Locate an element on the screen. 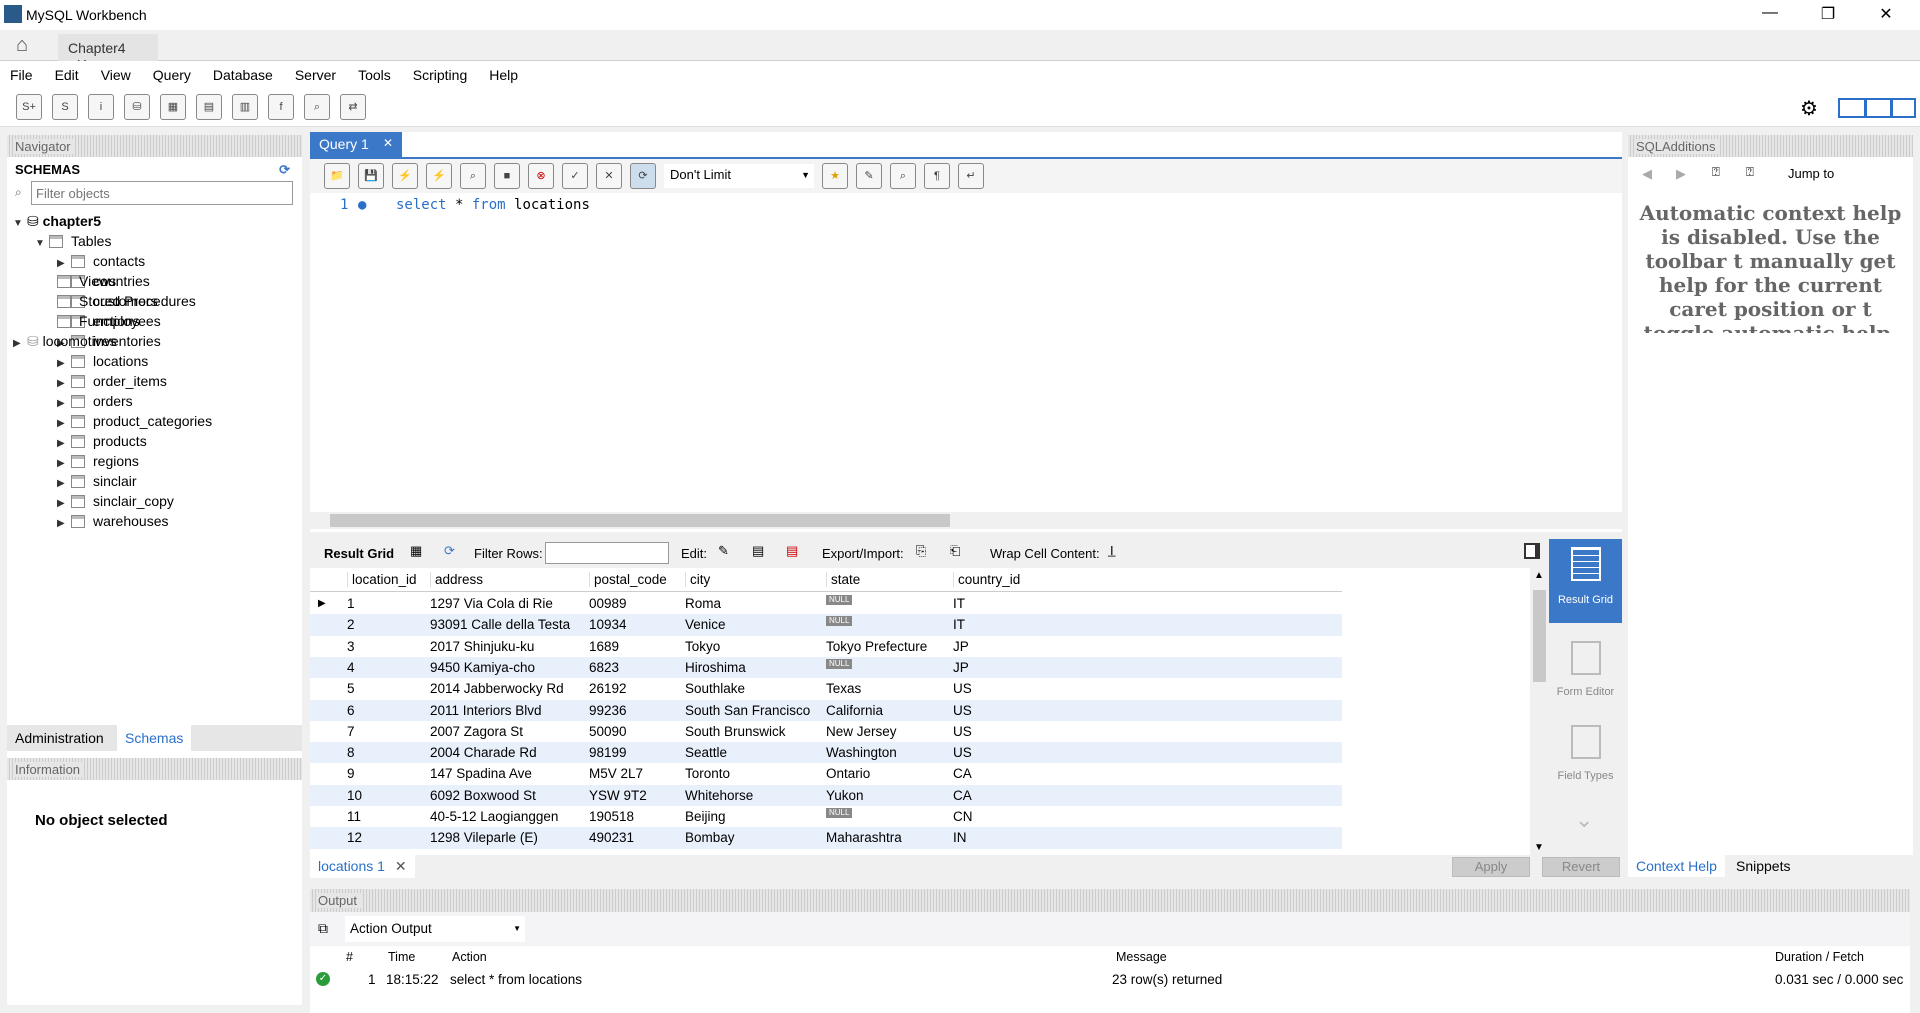 The height and width of the screenshot is (1013, 1920). cell-state: New Jersey is located at coordinates (859, 731).